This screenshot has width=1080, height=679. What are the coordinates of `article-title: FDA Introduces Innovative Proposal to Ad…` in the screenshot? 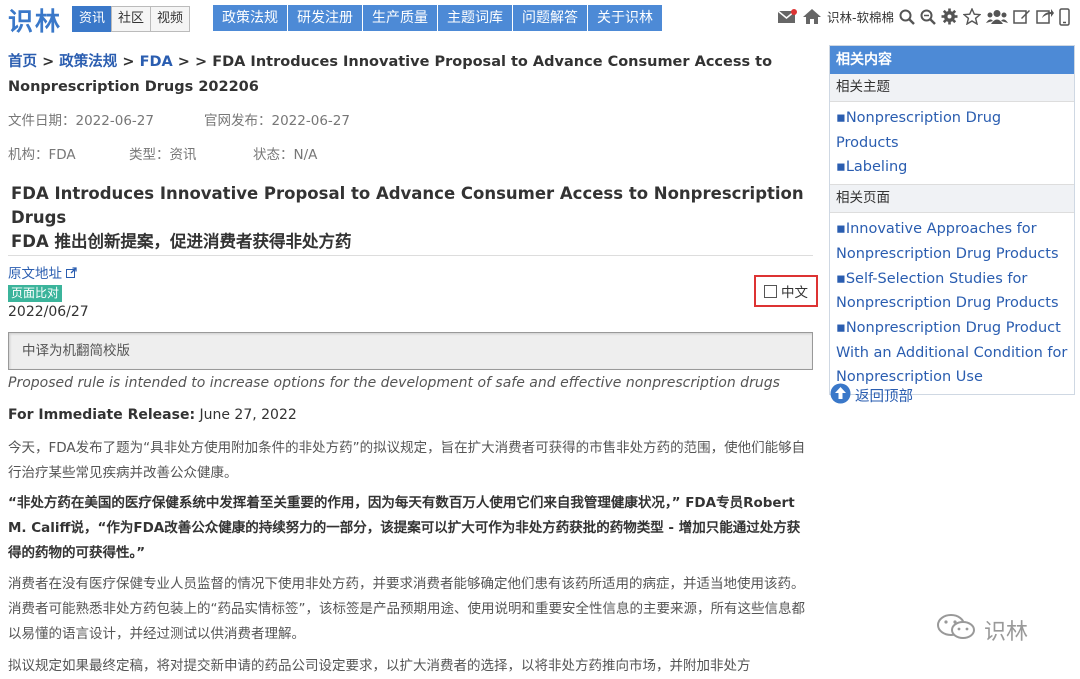 It's located at (410, 219).